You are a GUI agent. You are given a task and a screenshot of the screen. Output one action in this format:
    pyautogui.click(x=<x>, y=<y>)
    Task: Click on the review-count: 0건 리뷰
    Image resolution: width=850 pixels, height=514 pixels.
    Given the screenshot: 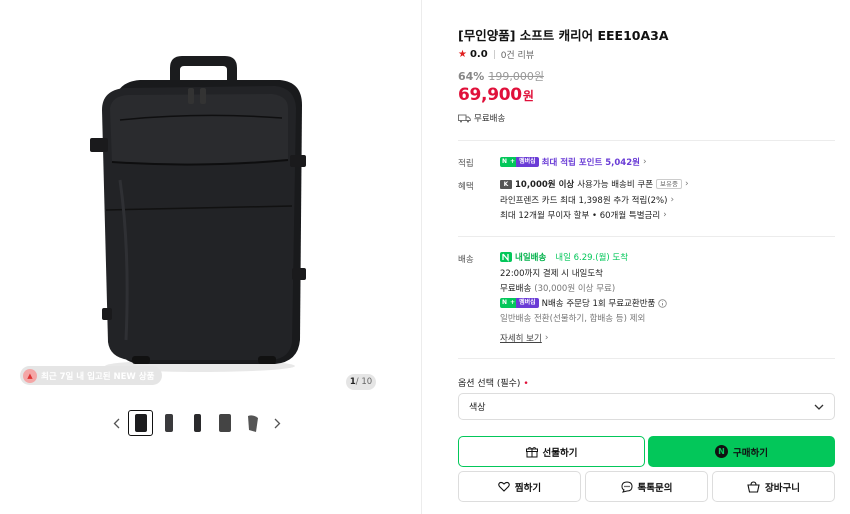 What is the action you would take?
    pyautogui.click(x=517, y=56)
    